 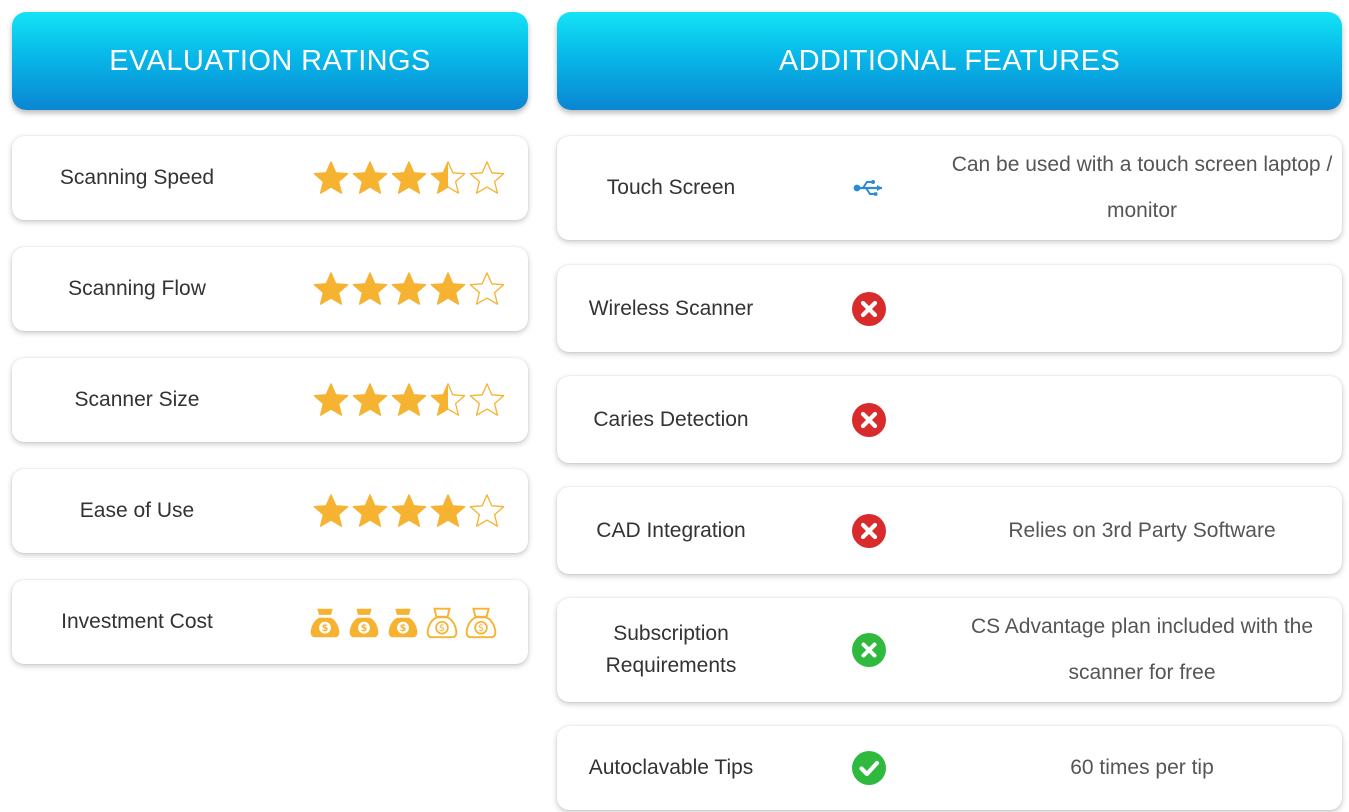 What do you see at coordinates (137, 288) in the screenshot?
I see `rating-label: Scanning Flow` at bounding box center [137, 288].